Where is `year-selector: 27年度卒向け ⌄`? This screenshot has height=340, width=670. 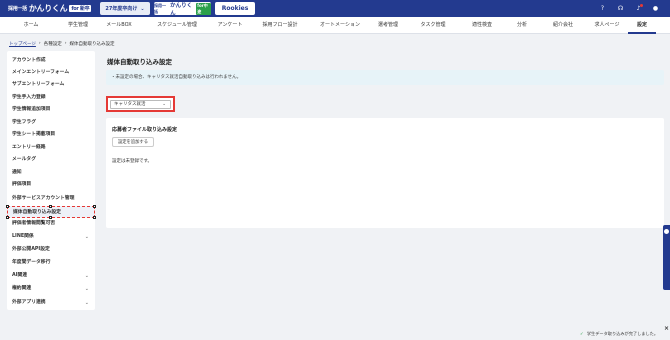
year-selector: 27年度卒向け ⌄ is located at coordinates (125, 8).